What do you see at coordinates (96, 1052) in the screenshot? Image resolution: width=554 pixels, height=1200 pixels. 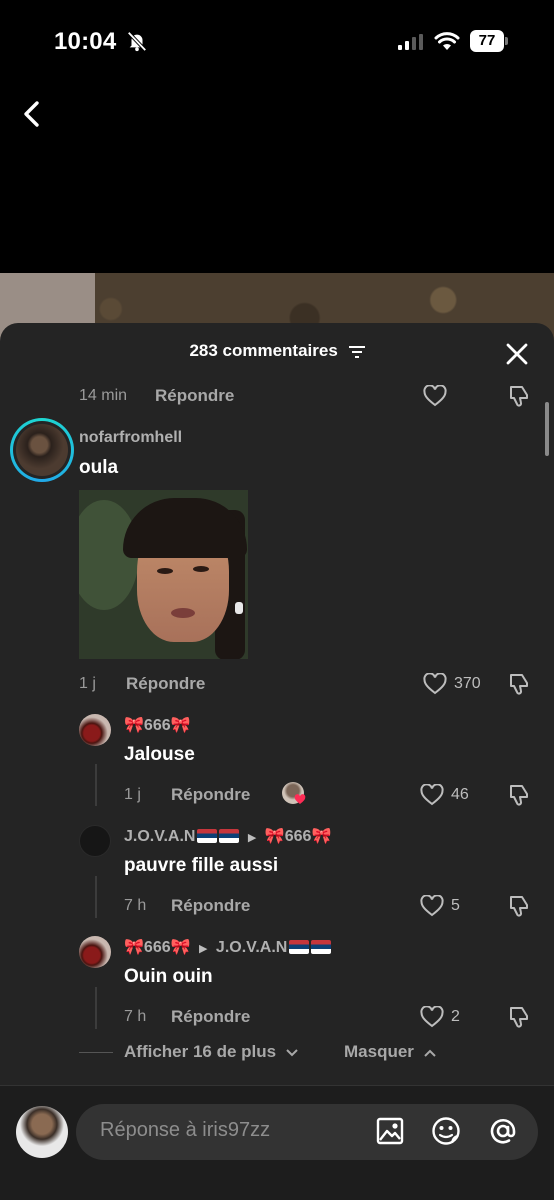 I see `thread-divider` at bounding box center [96, 1052].